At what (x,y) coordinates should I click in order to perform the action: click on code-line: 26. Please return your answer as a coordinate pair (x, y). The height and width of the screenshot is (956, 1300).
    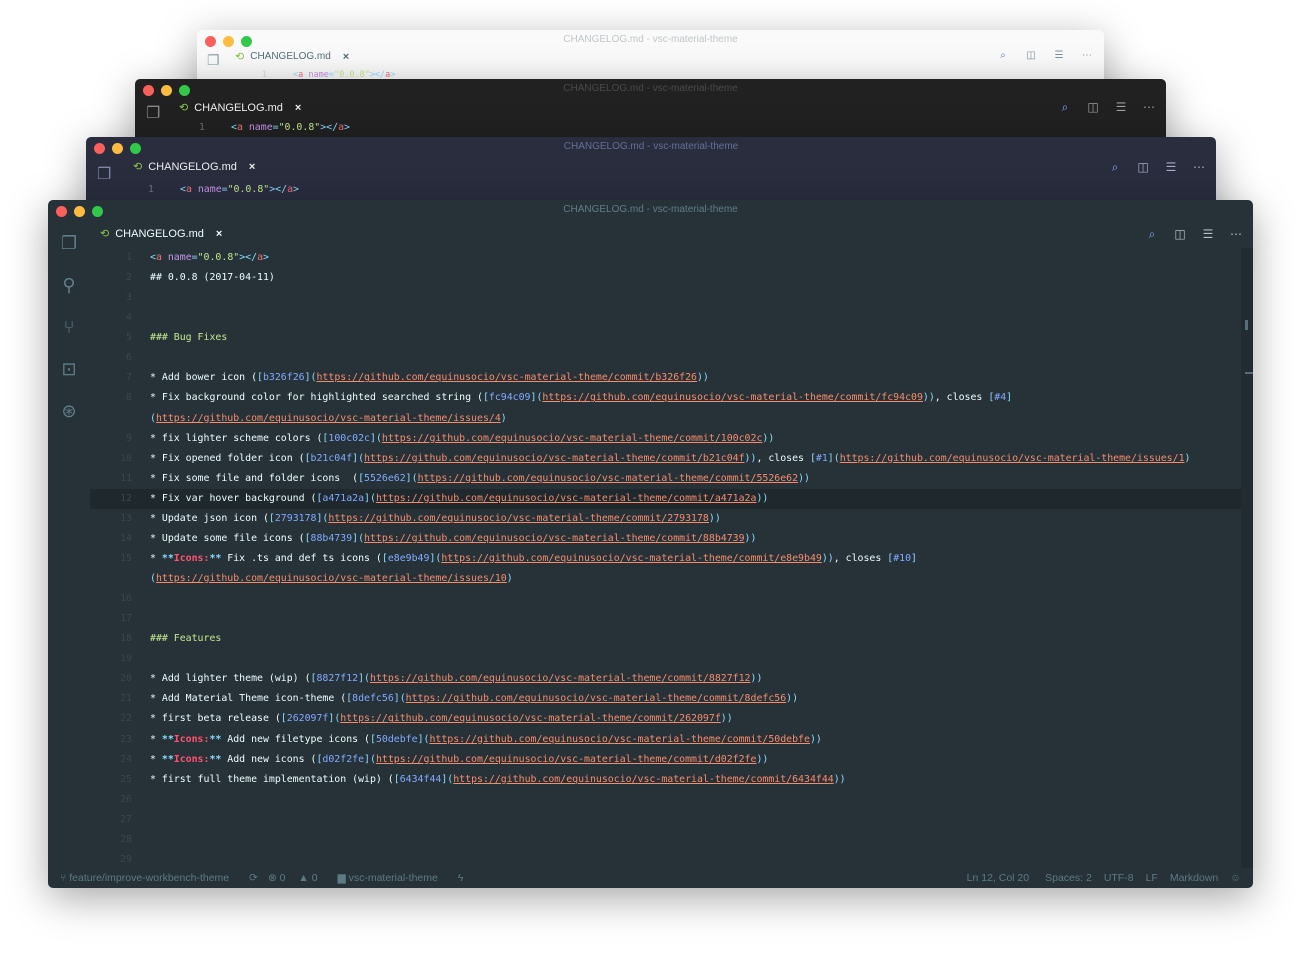
    Looking at the image, I should click on (671, 800).